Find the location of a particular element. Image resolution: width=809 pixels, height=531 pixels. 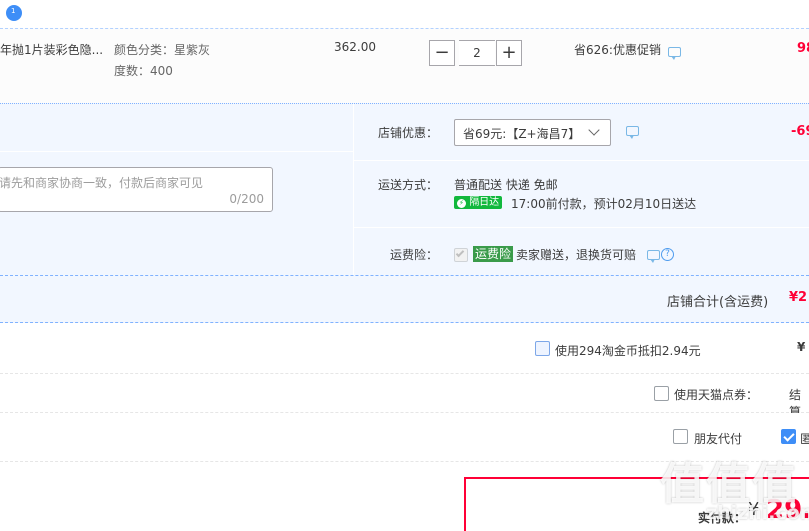

tmall-points-row: 使用天猫点券： 结算 is located at coordinates (404, 396).